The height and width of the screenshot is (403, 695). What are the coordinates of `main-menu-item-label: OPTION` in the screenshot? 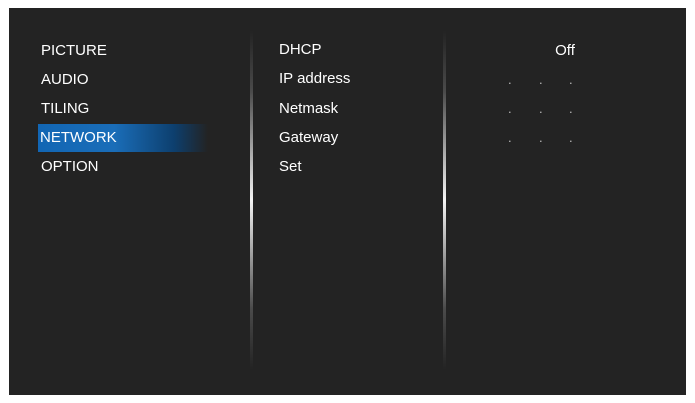 It's located at (70, 166).